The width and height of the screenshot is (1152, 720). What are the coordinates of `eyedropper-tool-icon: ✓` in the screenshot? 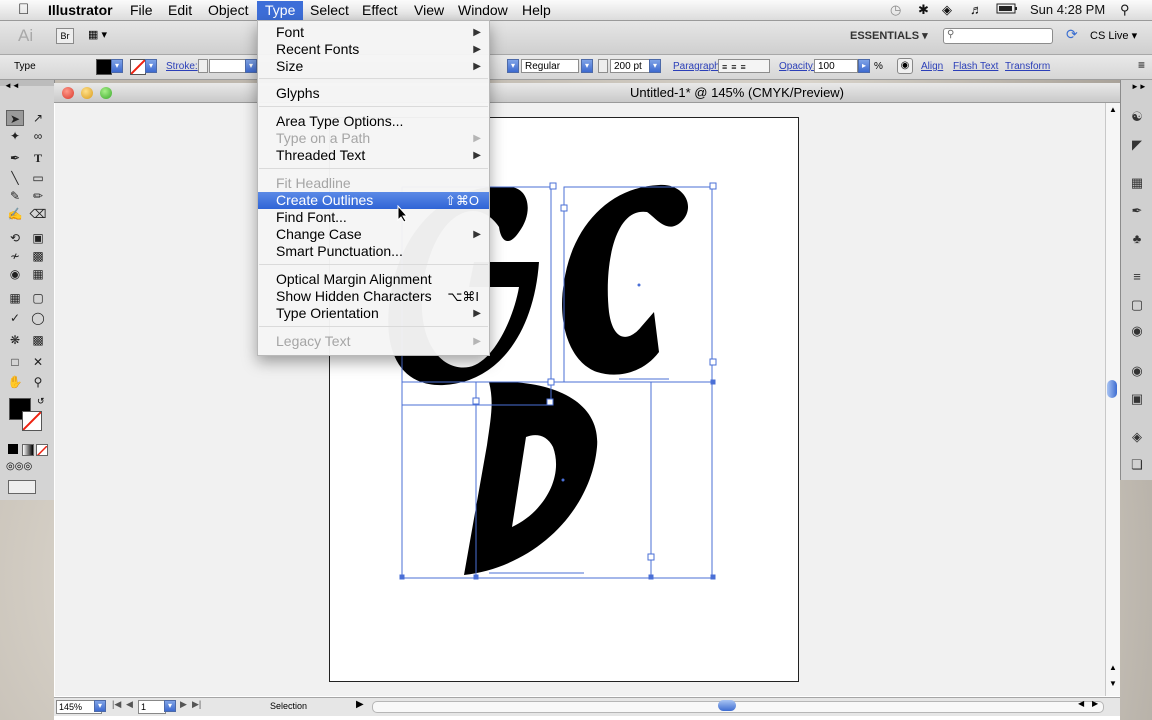 It's located at (15, 318).